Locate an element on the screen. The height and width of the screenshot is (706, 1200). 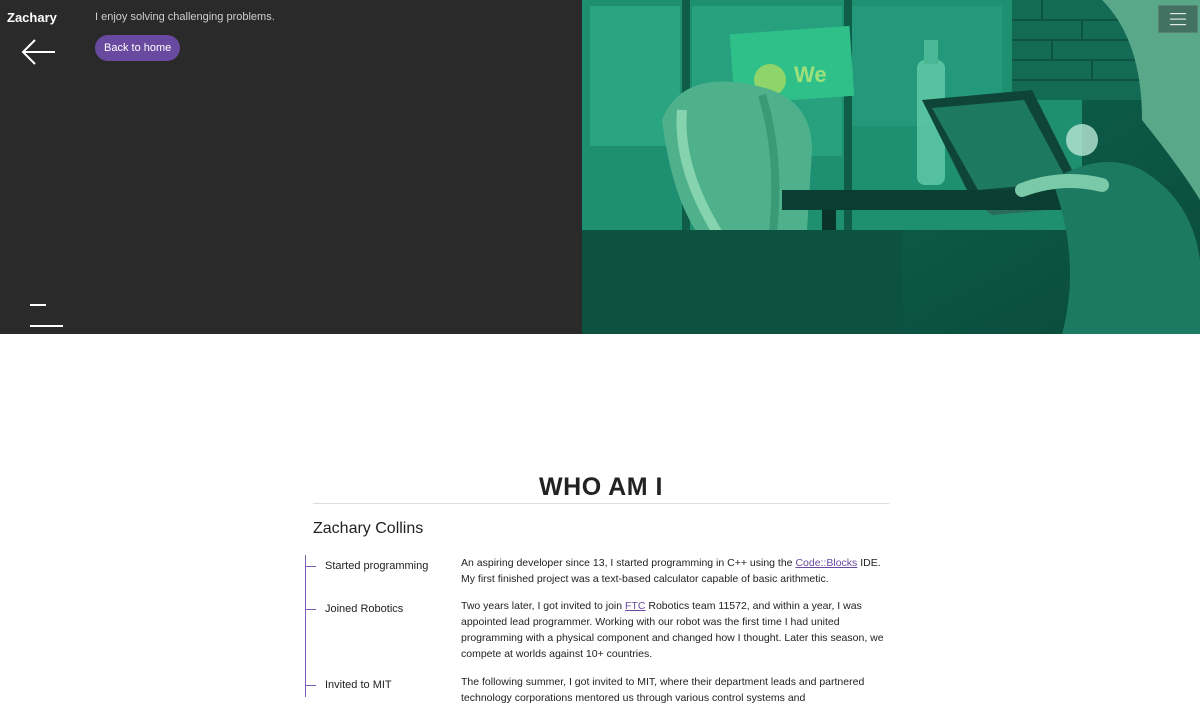
menu-icon is located at coordinates (47, 327).